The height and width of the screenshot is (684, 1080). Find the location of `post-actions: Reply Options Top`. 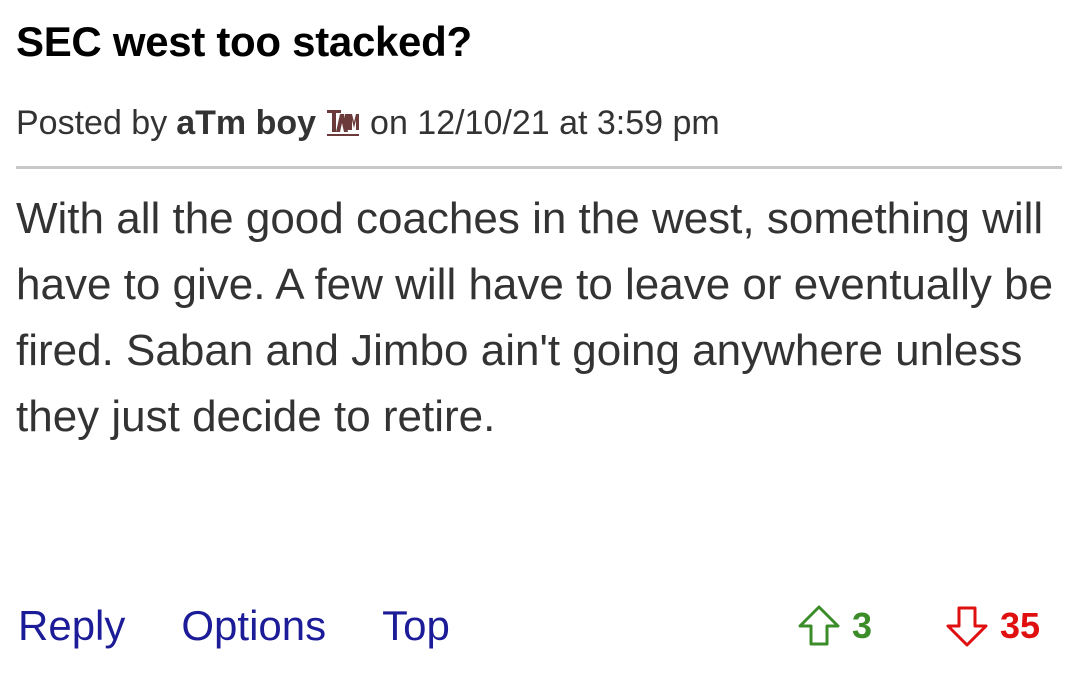

post-actions: Reply Options Top is located at coordinates (234, 626).